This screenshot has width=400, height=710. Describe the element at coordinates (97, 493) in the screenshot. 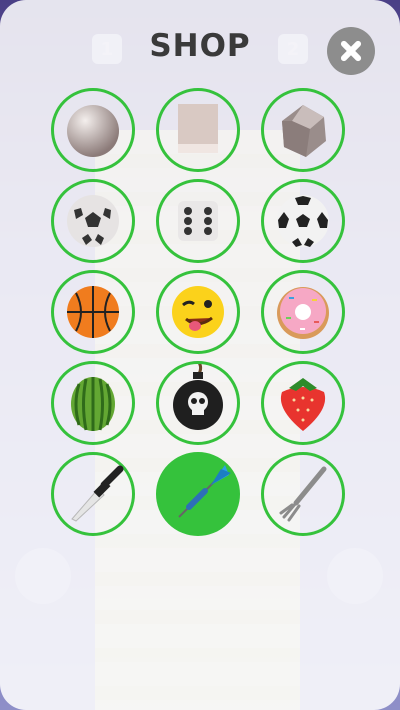

I see `knife-icon` at that location.